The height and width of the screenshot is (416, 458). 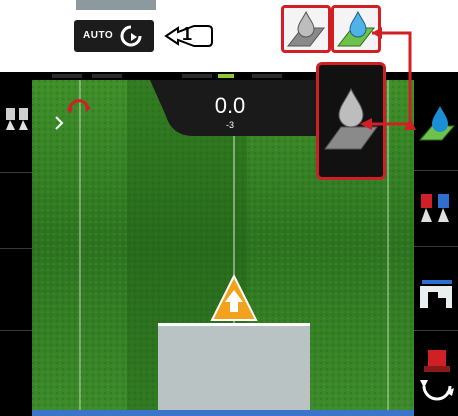 I want to click on guidance-status-bar, so click(x=223, y=413).